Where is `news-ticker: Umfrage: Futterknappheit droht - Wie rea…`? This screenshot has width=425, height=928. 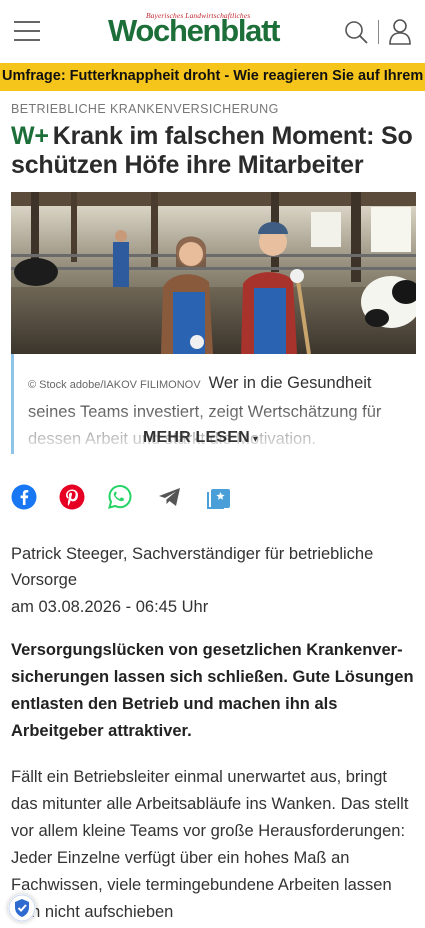 news-ticker: Umfrage: Futterknappheit droht - Wie rea… is located at coordinates (212, 77).